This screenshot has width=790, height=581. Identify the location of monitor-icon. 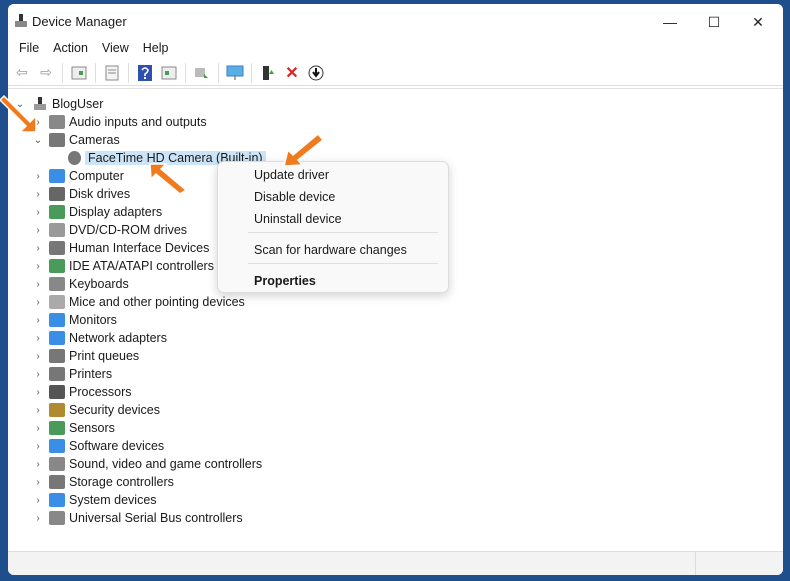
(235, 73).